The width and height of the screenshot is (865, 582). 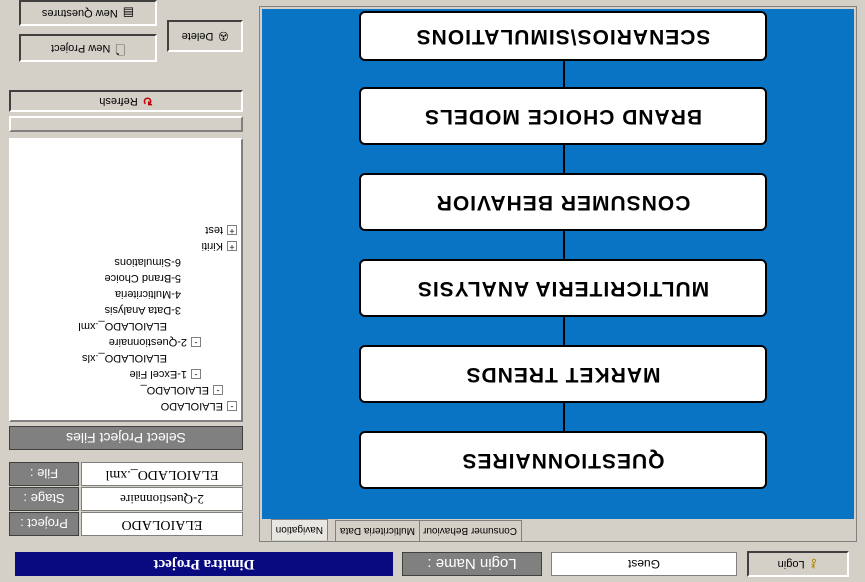 What do you see at coordinates (88, 48) in the screenshot?
I see `new-project-button: 🗋 New Project` at bounding box center [88, 48].